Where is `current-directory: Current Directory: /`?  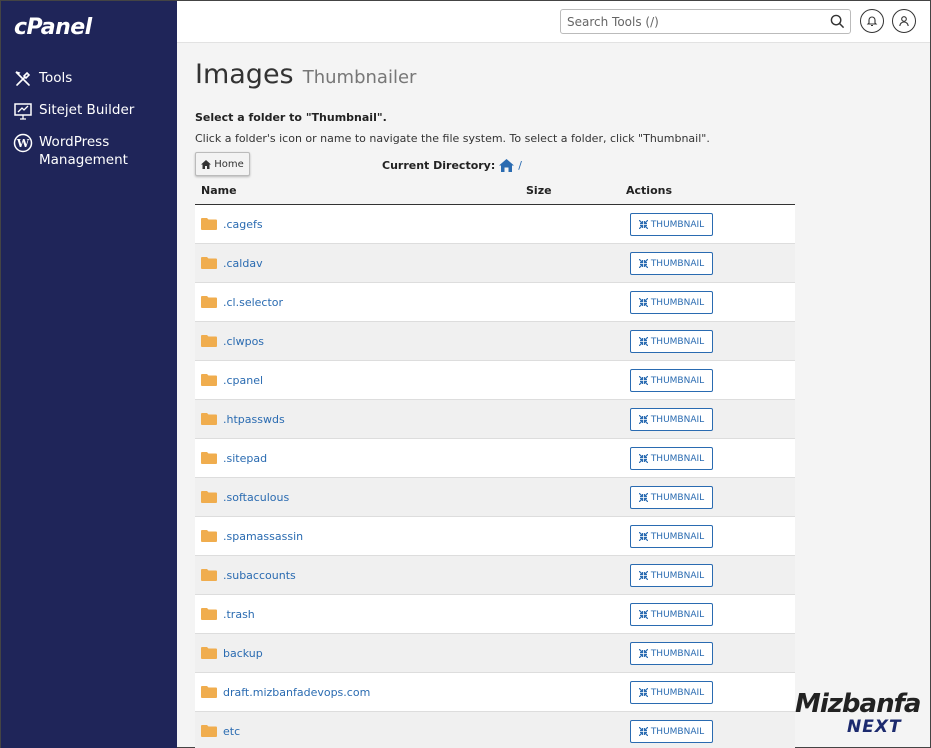 current-directory: Current Directory: / is located at coordinates (452, 165).